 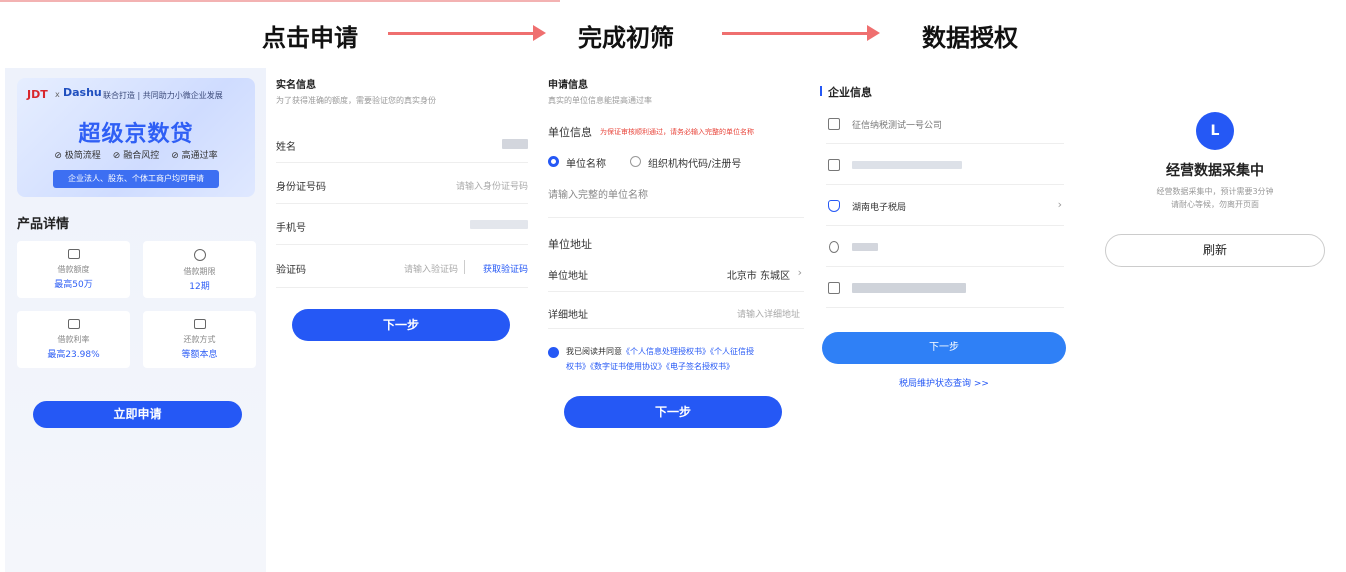 I want to click on company-name: 征信纳税测试一号公司, so click(x=897, y=126).